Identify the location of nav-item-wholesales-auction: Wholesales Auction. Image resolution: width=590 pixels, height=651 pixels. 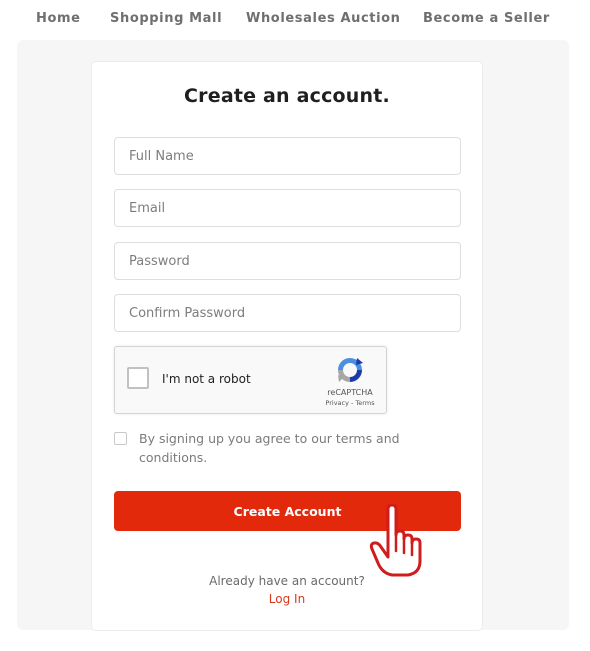
(323, 18).